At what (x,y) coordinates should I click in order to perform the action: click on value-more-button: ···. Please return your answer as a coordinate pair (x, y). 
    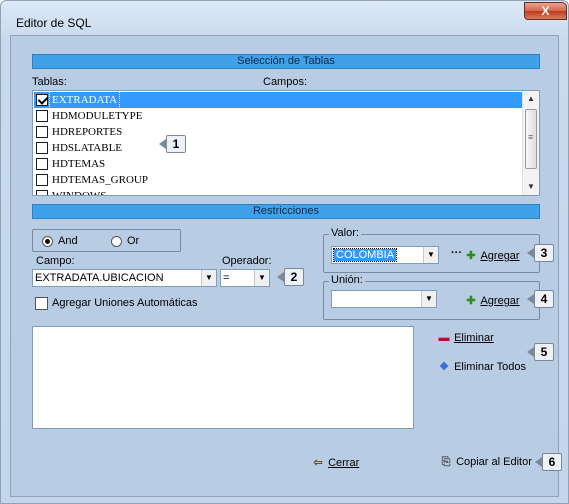
    Looking at the image, I should click on (456, 253).